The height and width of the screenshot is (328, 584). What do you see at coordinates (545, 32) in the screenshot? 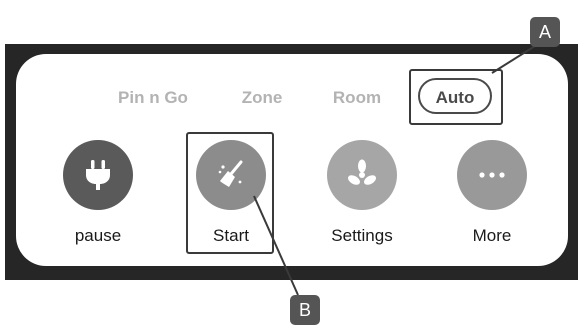
I see `callout-badge-a: A` at bounding box center [545, 32].